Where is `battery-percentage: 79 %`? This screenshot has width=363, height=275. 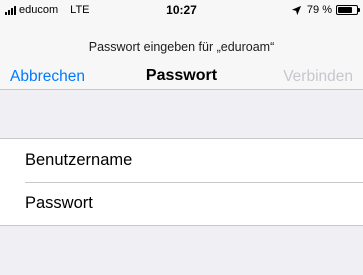 battery-percentage: 79 % is located at coordinates (319, 10).